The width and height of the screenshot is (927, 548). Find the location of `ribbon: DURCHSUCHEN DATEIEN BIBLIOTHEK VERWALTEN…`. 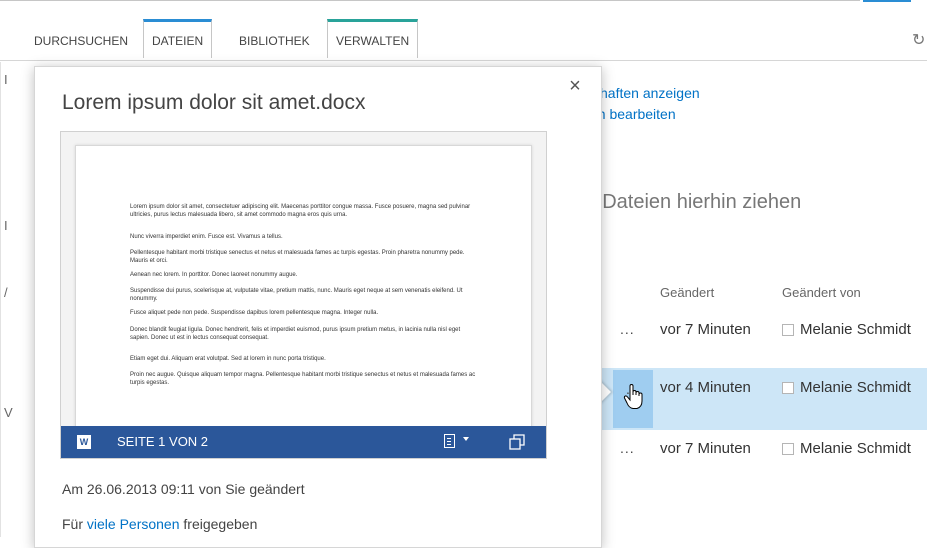

ribbon: DURCHSUCHEN DATEIEN BIBLIOTHEK VERWALTEN… is located at coordinates (463, 31).